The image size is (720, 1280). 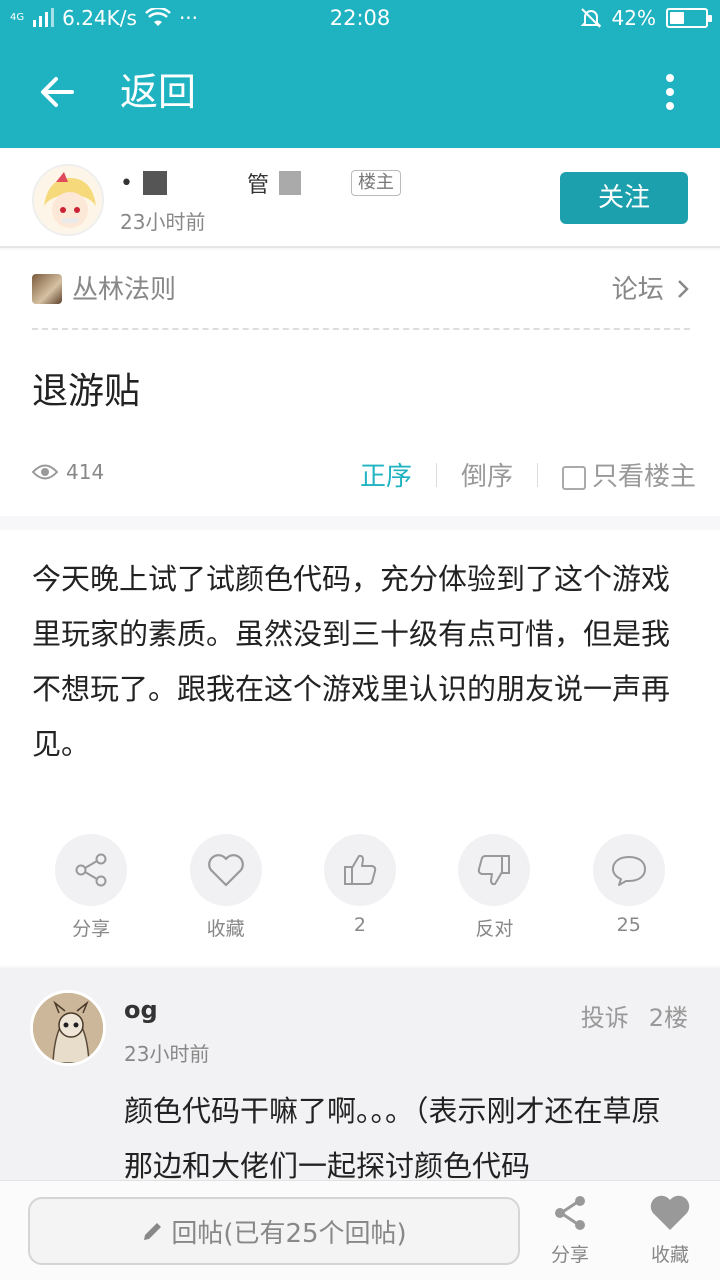 What do you see at coordinates (528, 474) in the screenshot?
I see `sort-controls: 正序 倒序 只看楼主` at bounding box center [528, 474].